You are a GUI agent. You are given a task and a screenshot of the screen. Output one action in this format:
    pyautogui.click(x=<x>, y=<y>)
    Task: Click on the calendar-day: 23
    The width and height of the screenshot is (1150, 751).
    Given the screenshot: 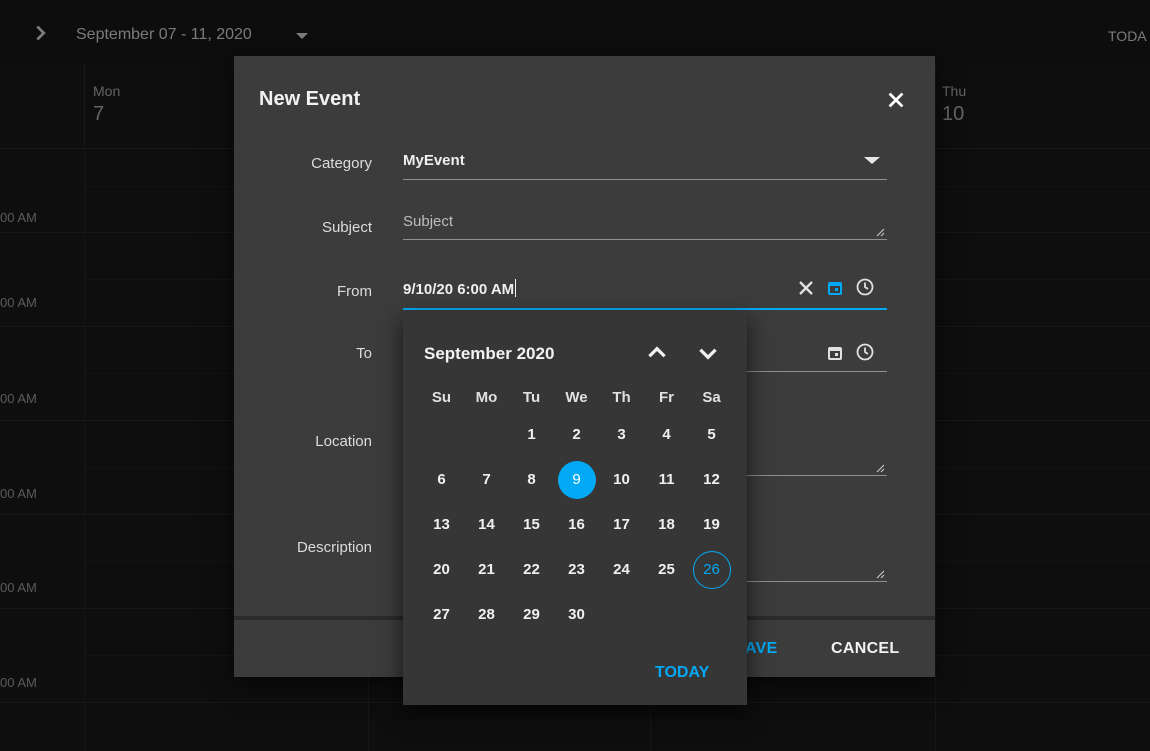 What is the action you would take?
    pyautogui.click(x=576, y=569)
    